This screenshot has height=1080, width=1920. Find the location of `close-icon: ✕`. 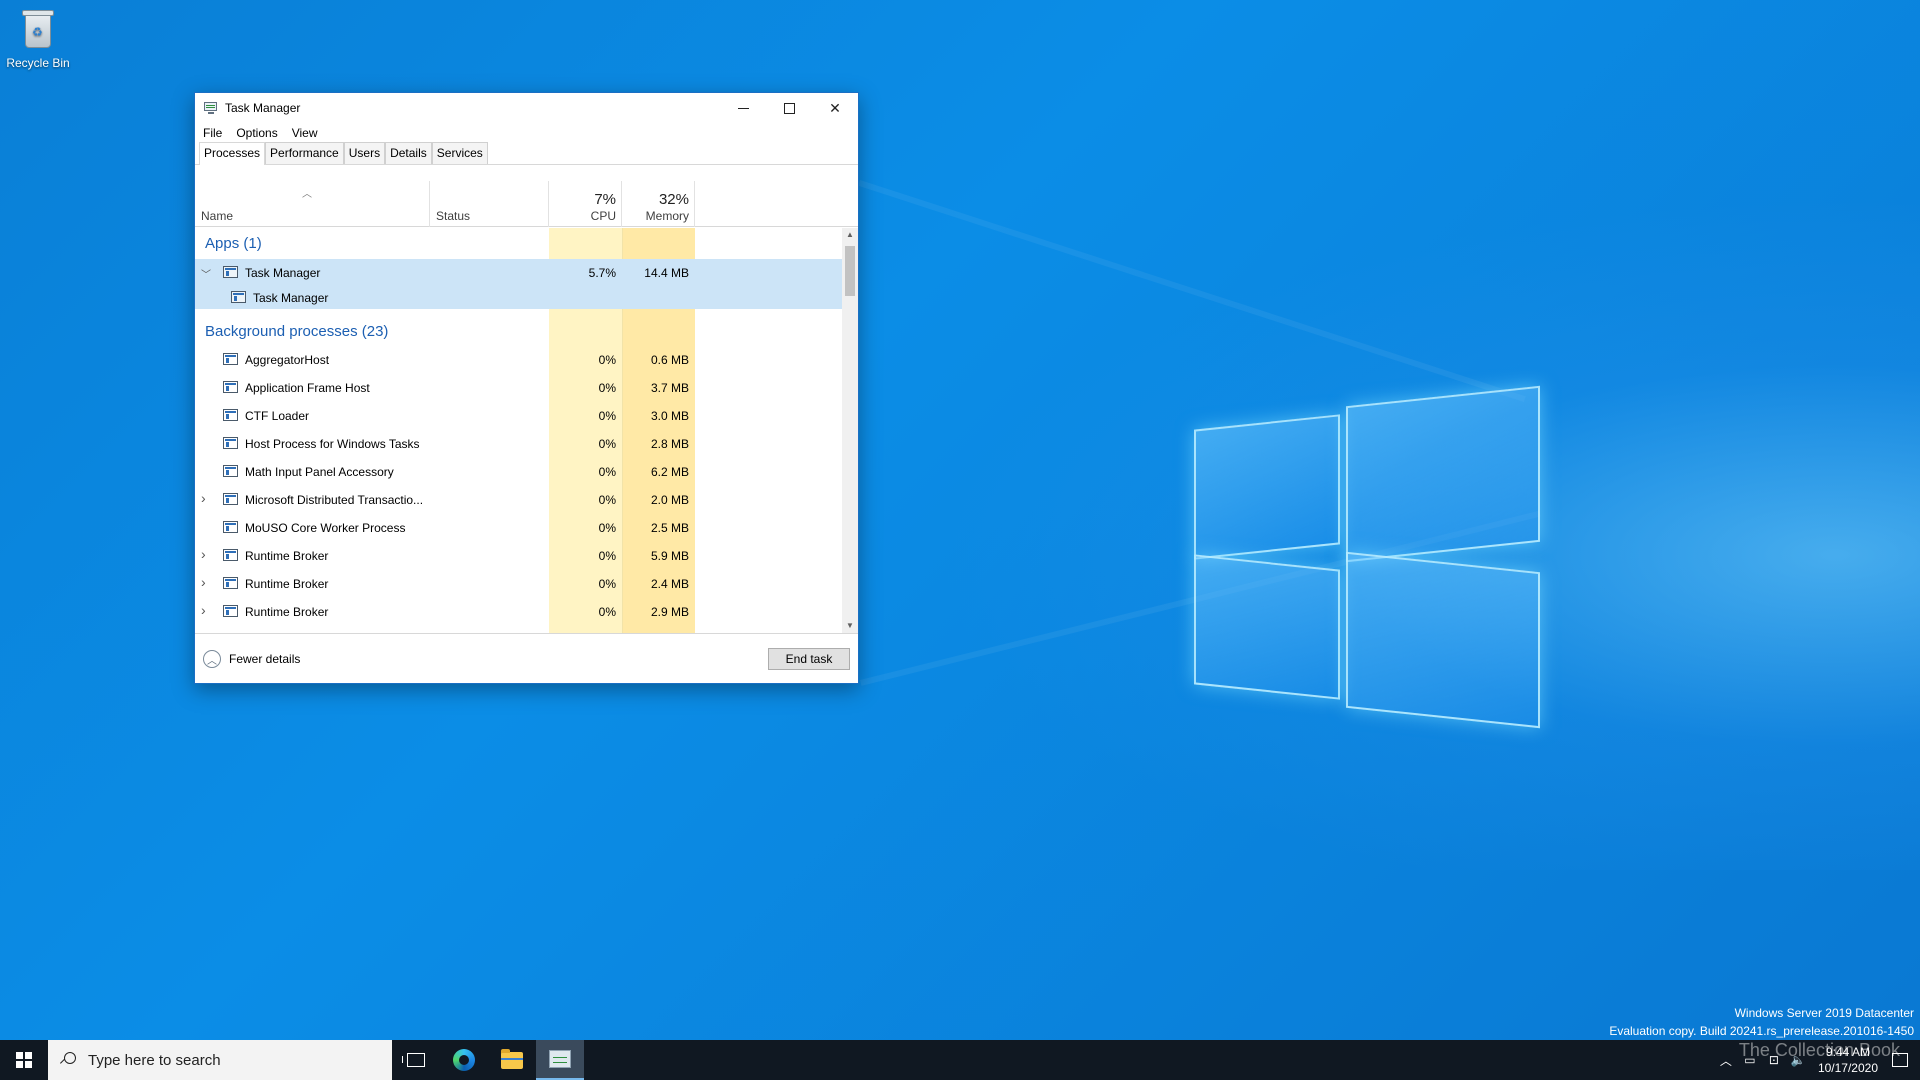

close-icon: ✕ is located at coordinates (835, 107).